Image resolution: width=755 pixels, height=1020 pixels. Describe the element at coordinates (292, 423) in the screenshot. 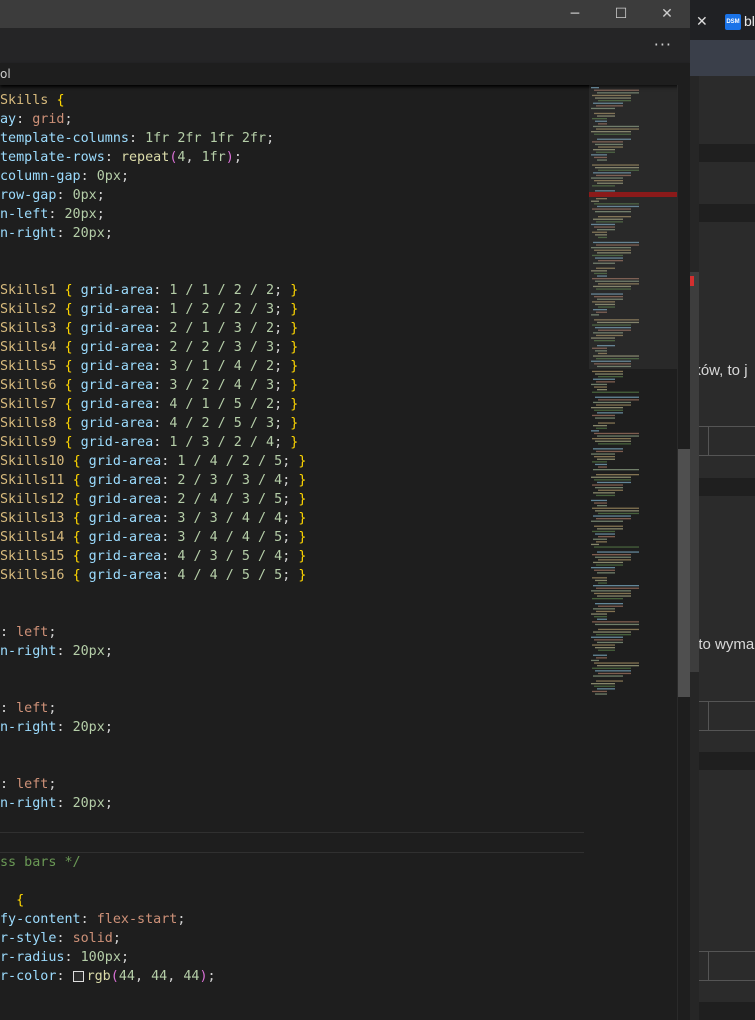

I see `code-line: Skills8 { grid-area: 4 / 2 / 5 / 3; }` at that location.